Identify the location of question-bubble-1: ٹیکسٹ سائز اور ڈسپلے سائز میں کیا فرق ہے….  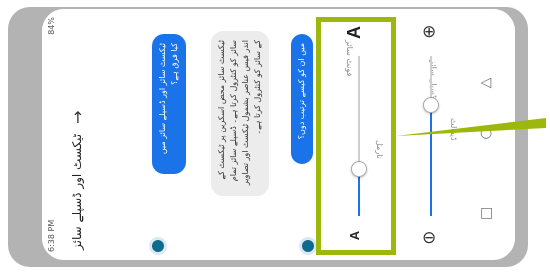
(169, 104).